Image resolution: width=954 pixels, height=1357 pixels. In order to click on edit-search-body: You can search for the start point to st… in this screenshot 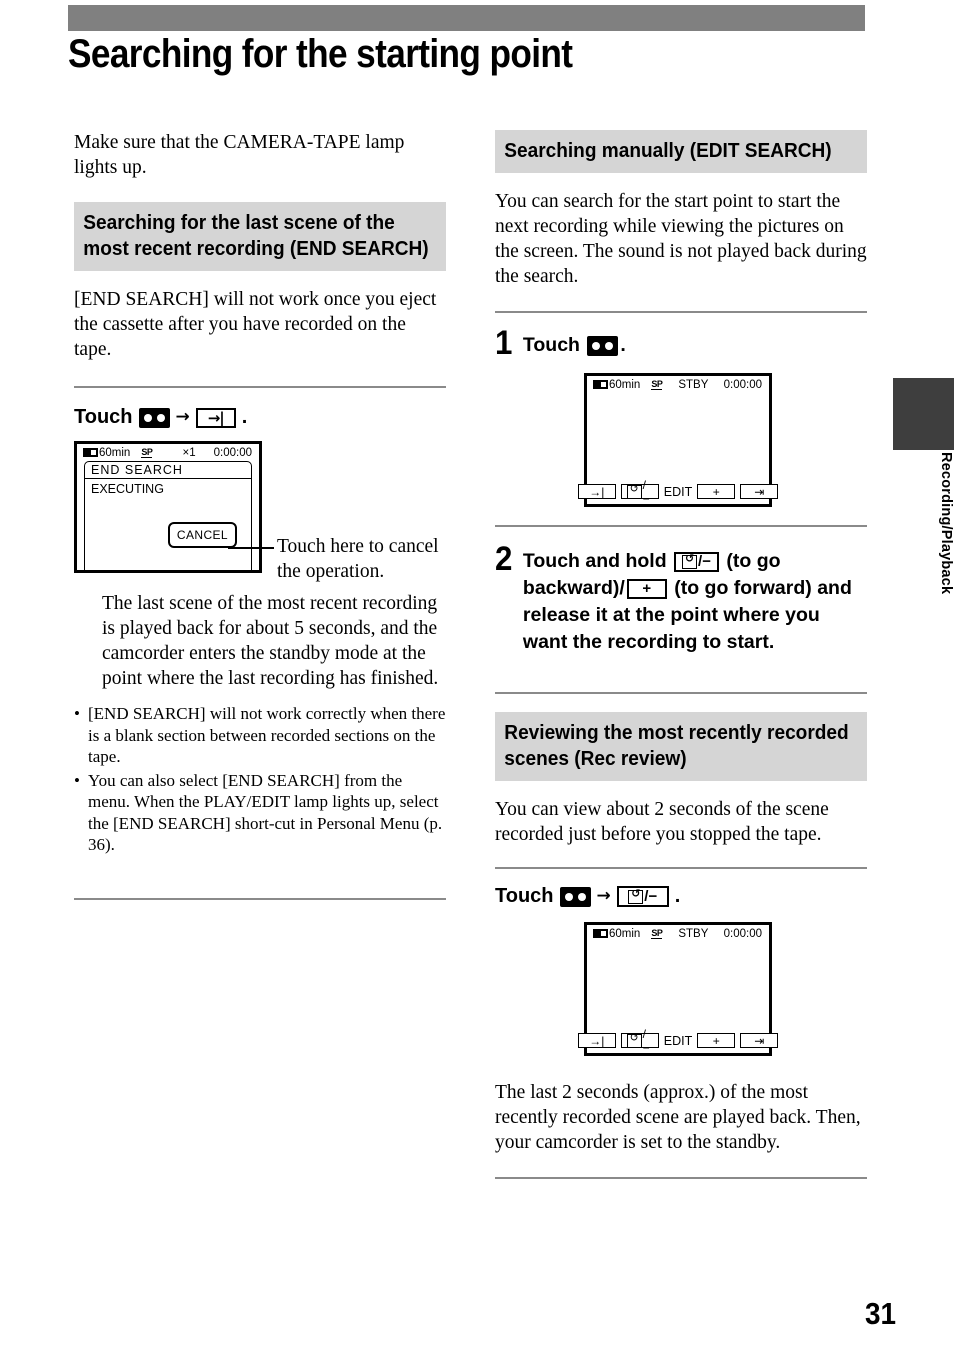, I will do `click(681, 239)`.